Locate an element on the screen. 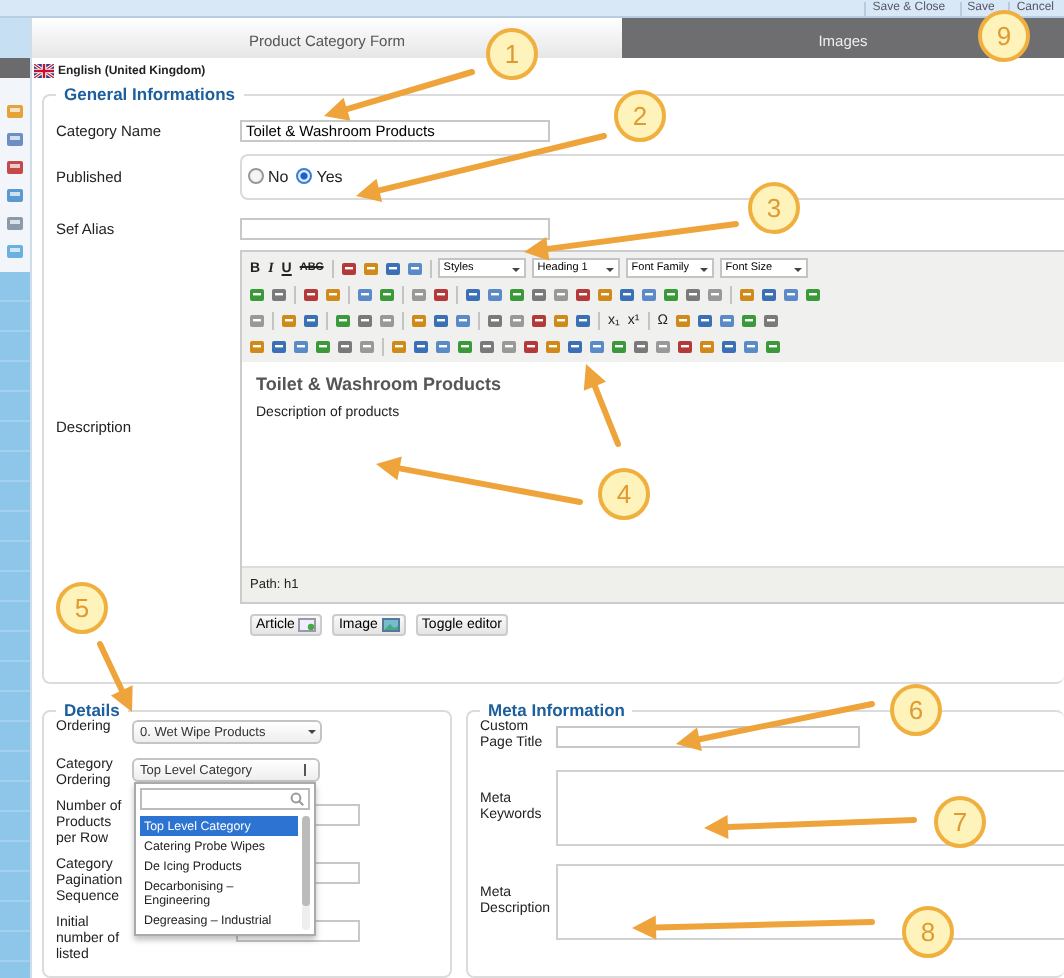 This screenshot has width=1064, height=978. radio-label: No is located at coordinates (278, 176).